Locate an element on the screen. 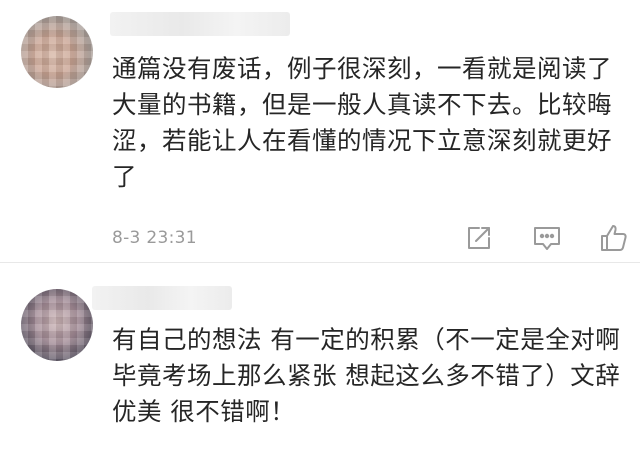 The image size is (640, 449). share-icon is located at coordinates (479, 238).